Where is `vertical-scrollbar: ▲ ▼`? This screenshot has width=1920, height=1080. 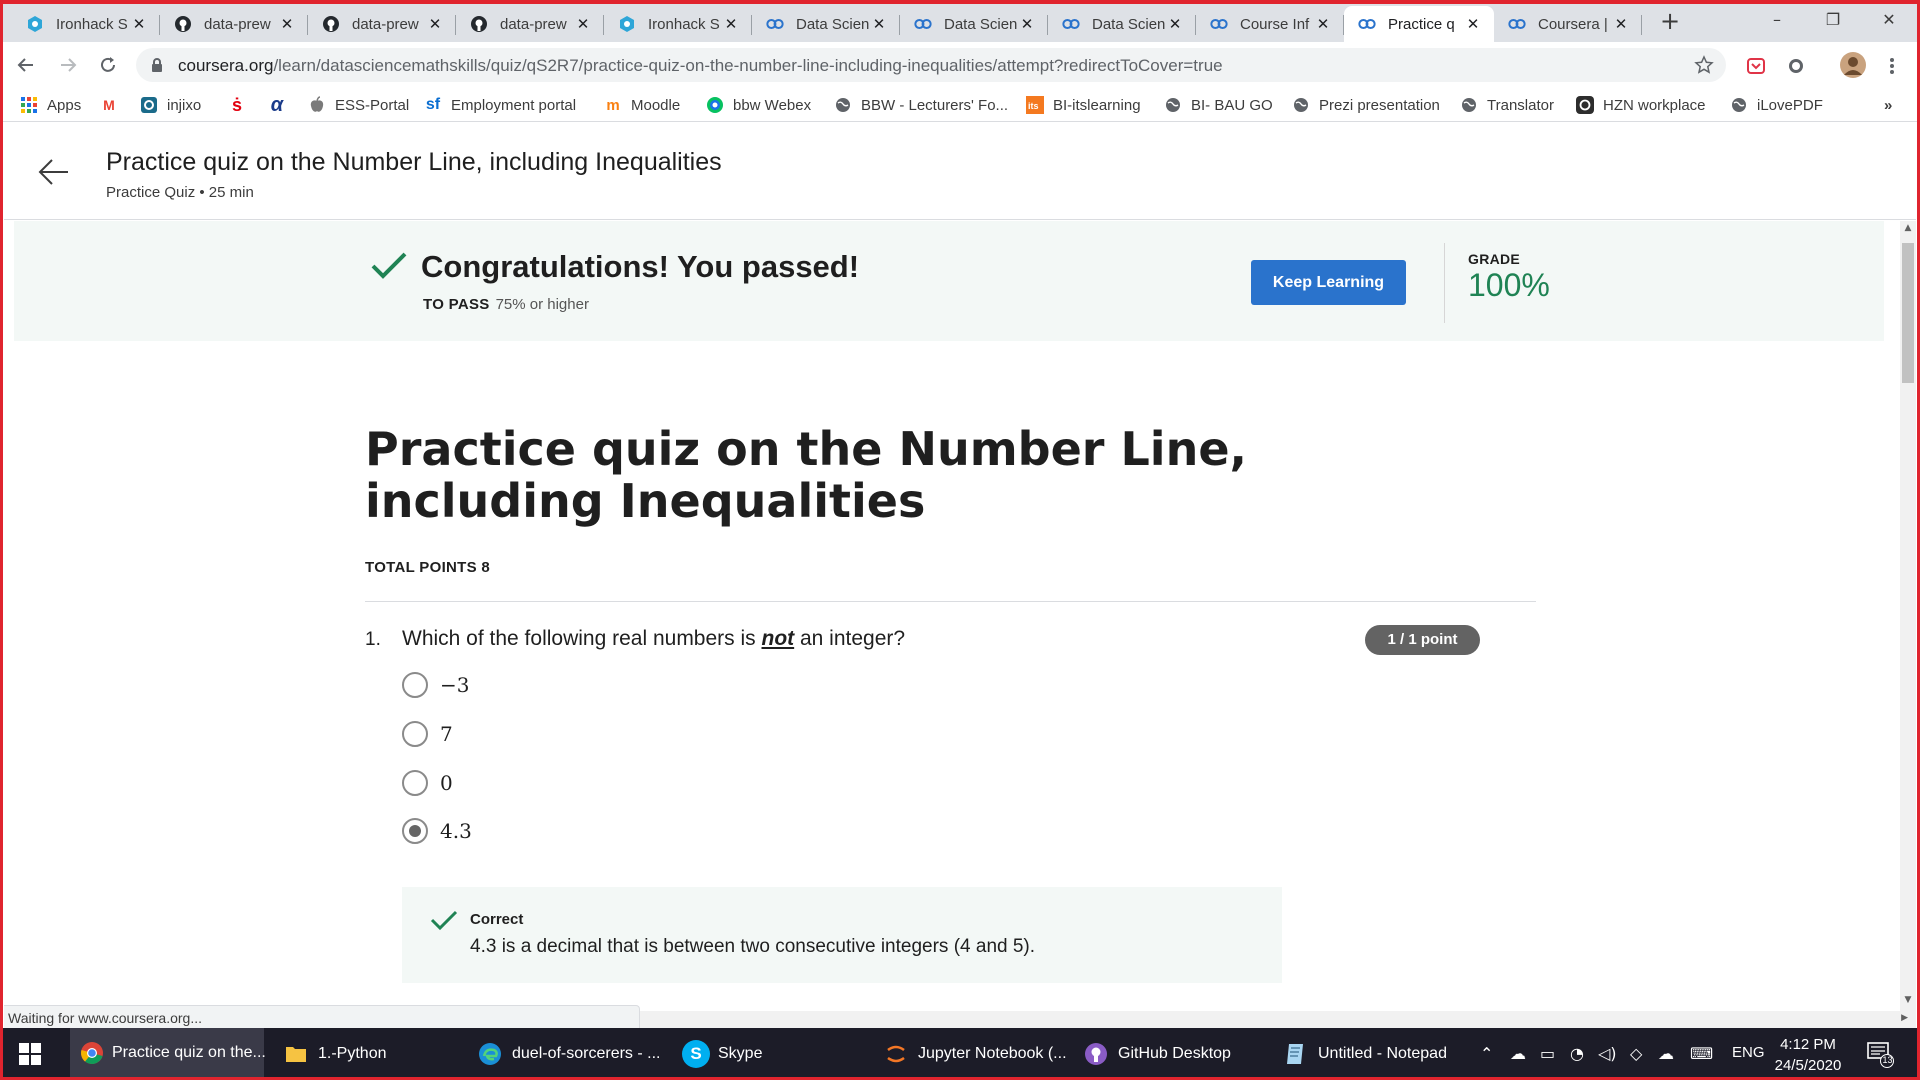 vertical-scrollbar: ▲ ▼ is located at coordinates (1908, 616).